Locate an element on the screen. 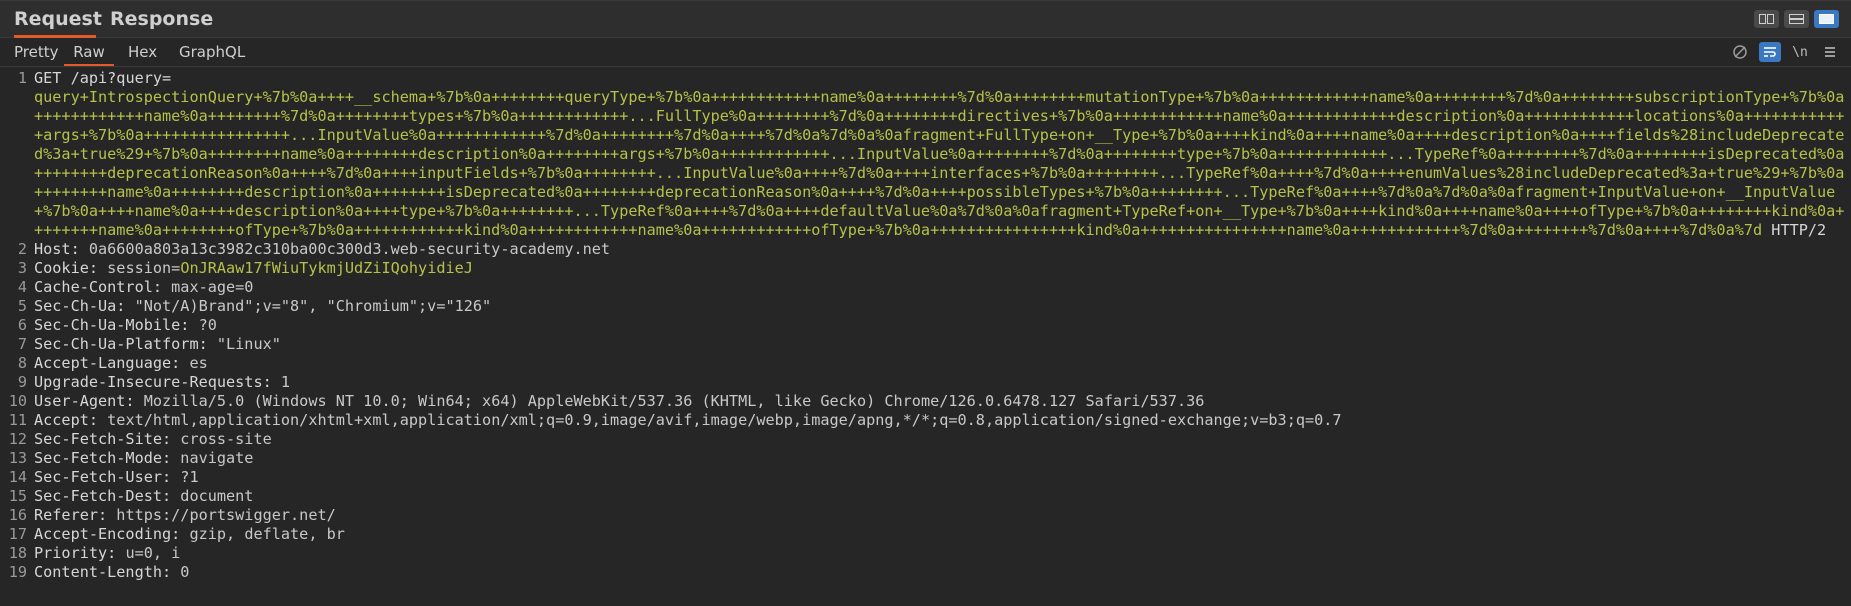  header-value: ?1 is located at coordinates (185, 477).